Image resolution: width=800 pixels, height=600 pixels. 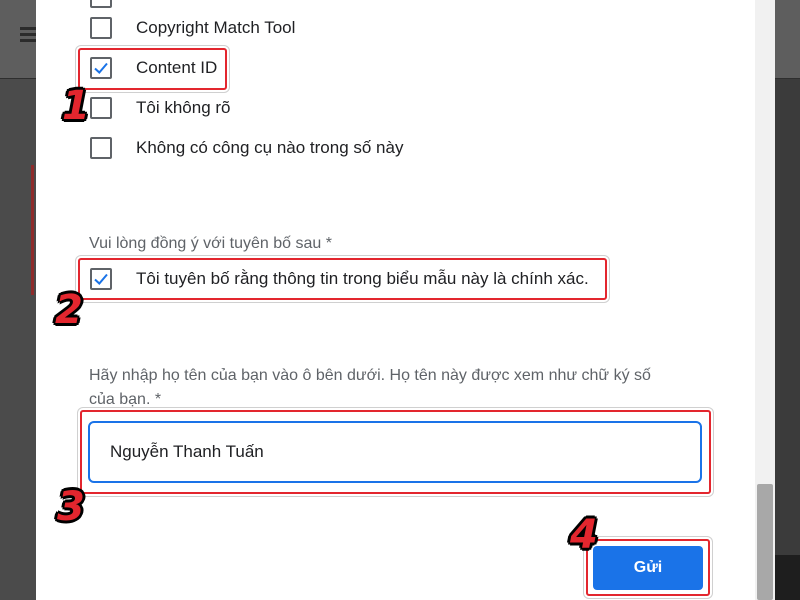 I want to click on option-none: Không có công cụ nào trong số này, so click(x=246, y=148).